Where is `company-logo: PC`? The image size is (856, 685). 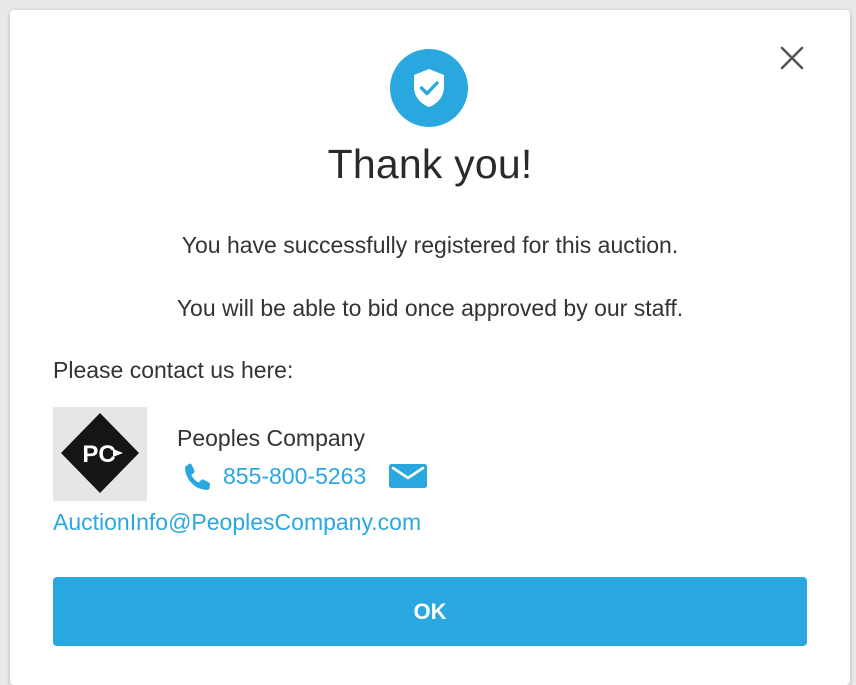
company-logo: PC is located at coordinates (100, 454).